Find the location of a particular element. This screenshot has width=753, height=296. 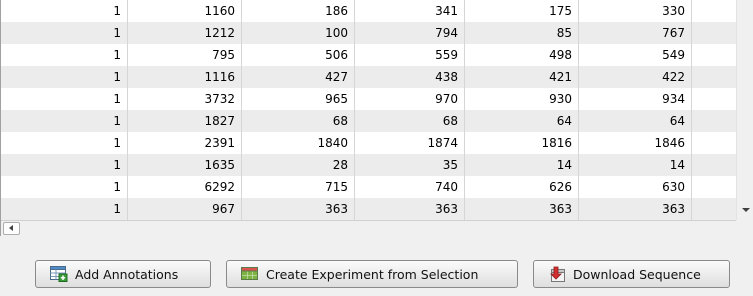

scrollbar-corner is located at coordinates (744, 228).